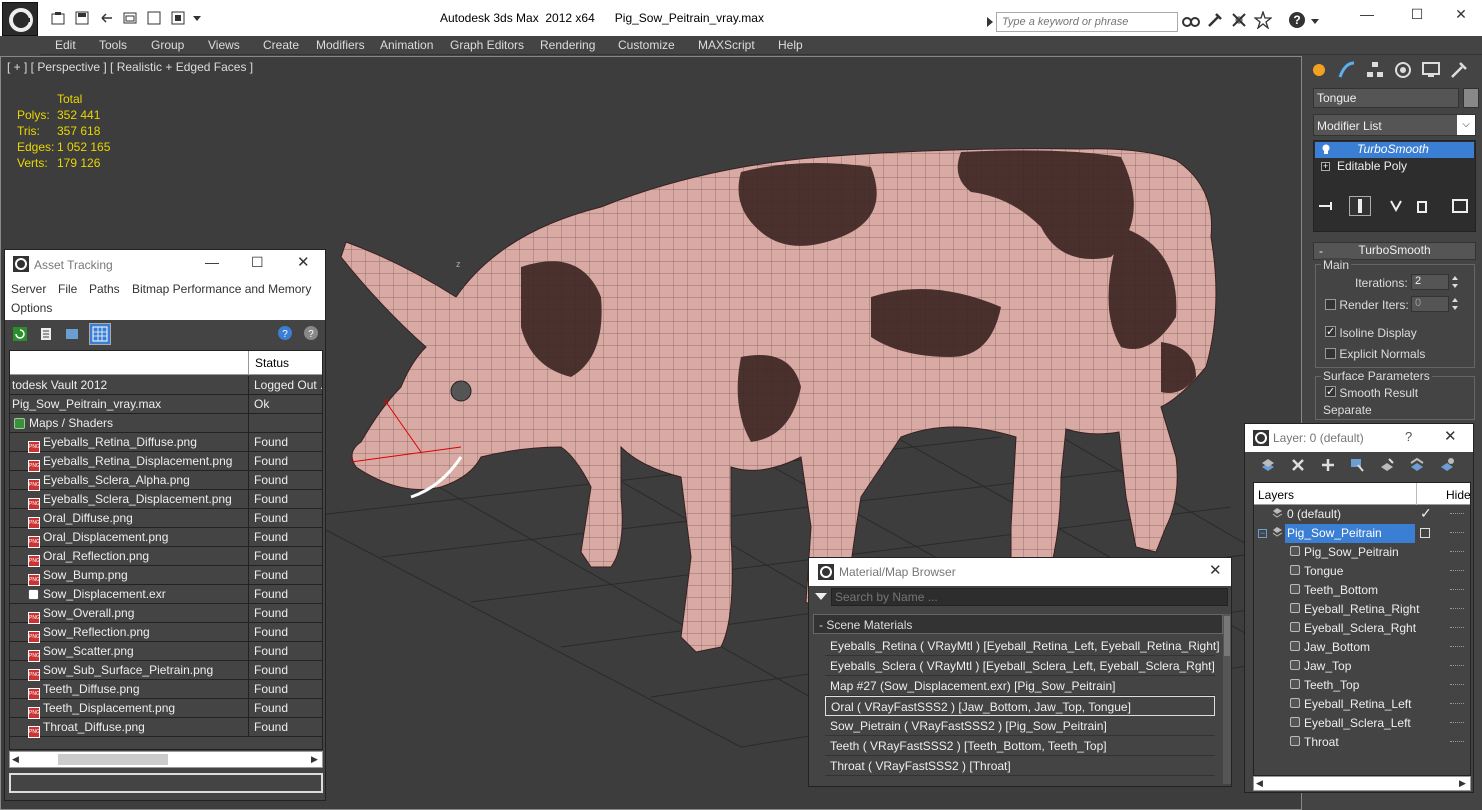 The height and width of the screenshot is (810, 1482). Describe the element at coordinates (155, 18) in the screenshot. I see `hold-icon` at that location.